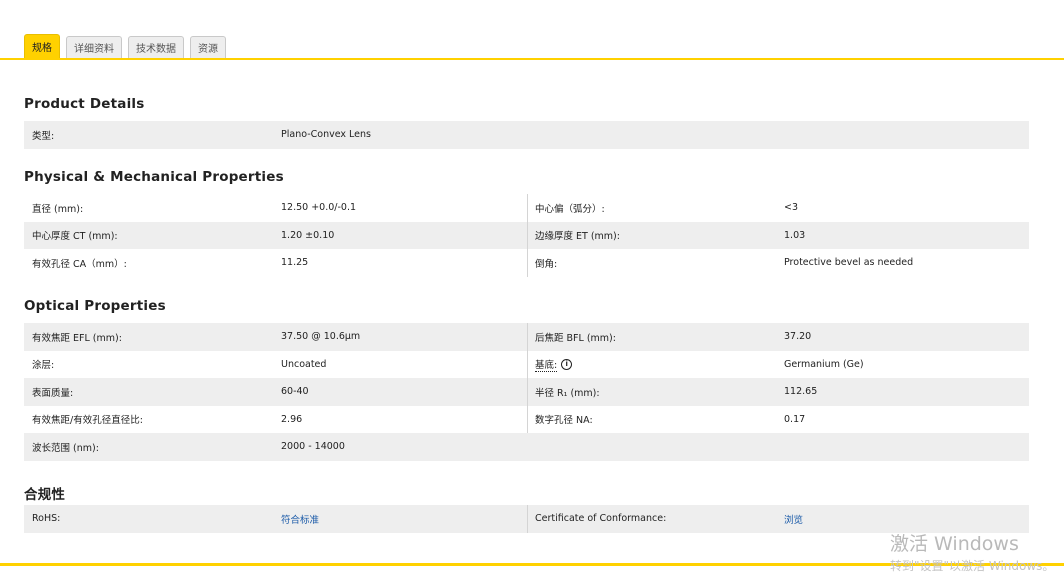  Describe the element at coordinates (79, 264) in the screenshot. I see `spec-label: 有效孔径 CA（mm）:` at that location.